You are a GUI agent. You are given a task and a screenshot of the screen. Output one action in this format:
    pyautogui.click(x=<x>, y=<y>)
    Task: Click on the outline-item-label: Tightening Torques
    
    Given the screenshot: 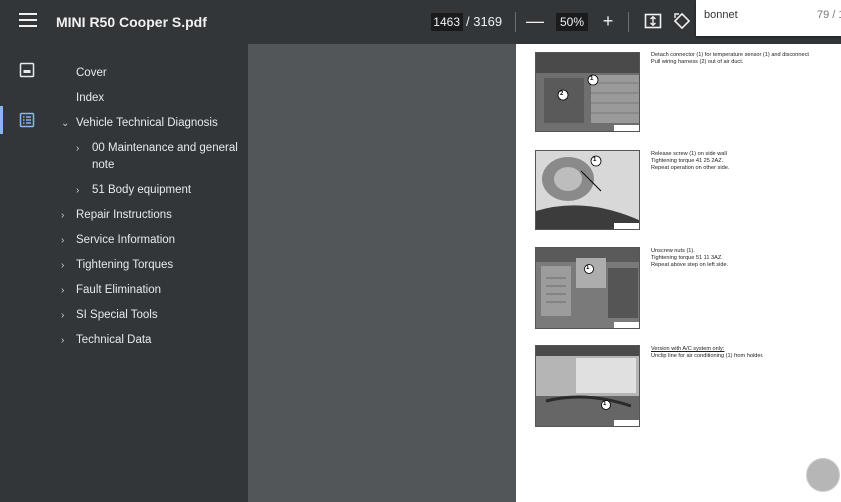 What is the action you would take?
    pyautogui.click(x=125, y=265)
    